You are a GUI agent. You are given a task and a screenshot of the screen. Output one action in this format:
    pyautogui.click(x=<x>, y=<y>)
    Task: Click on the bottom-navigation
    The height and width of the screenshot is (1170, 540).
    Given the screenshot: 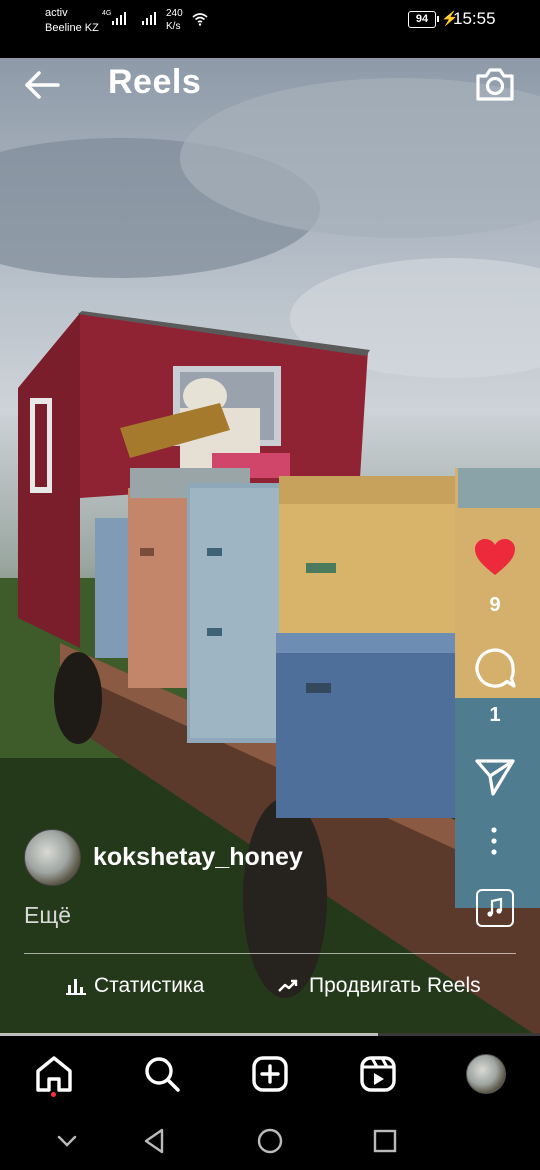 What is the action you would take?
    pyautogui.click(x=270, y=1074)
    